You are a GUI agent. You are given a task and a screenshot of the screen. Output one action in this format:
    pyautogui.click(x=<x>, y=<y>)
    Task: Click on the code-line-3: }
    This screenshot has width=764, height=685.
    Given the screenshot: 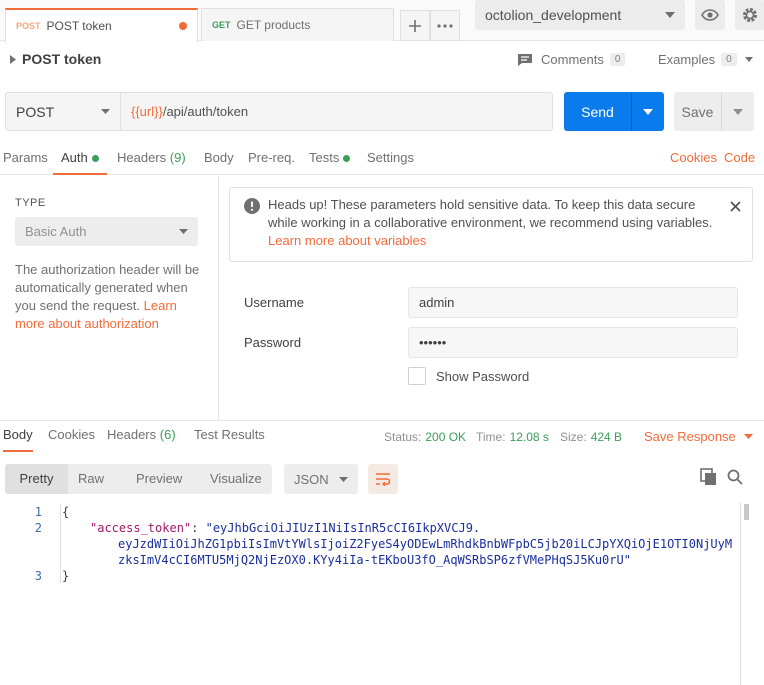 What is the action you would take?
    pyautogui.click(x=65, y=576)
    